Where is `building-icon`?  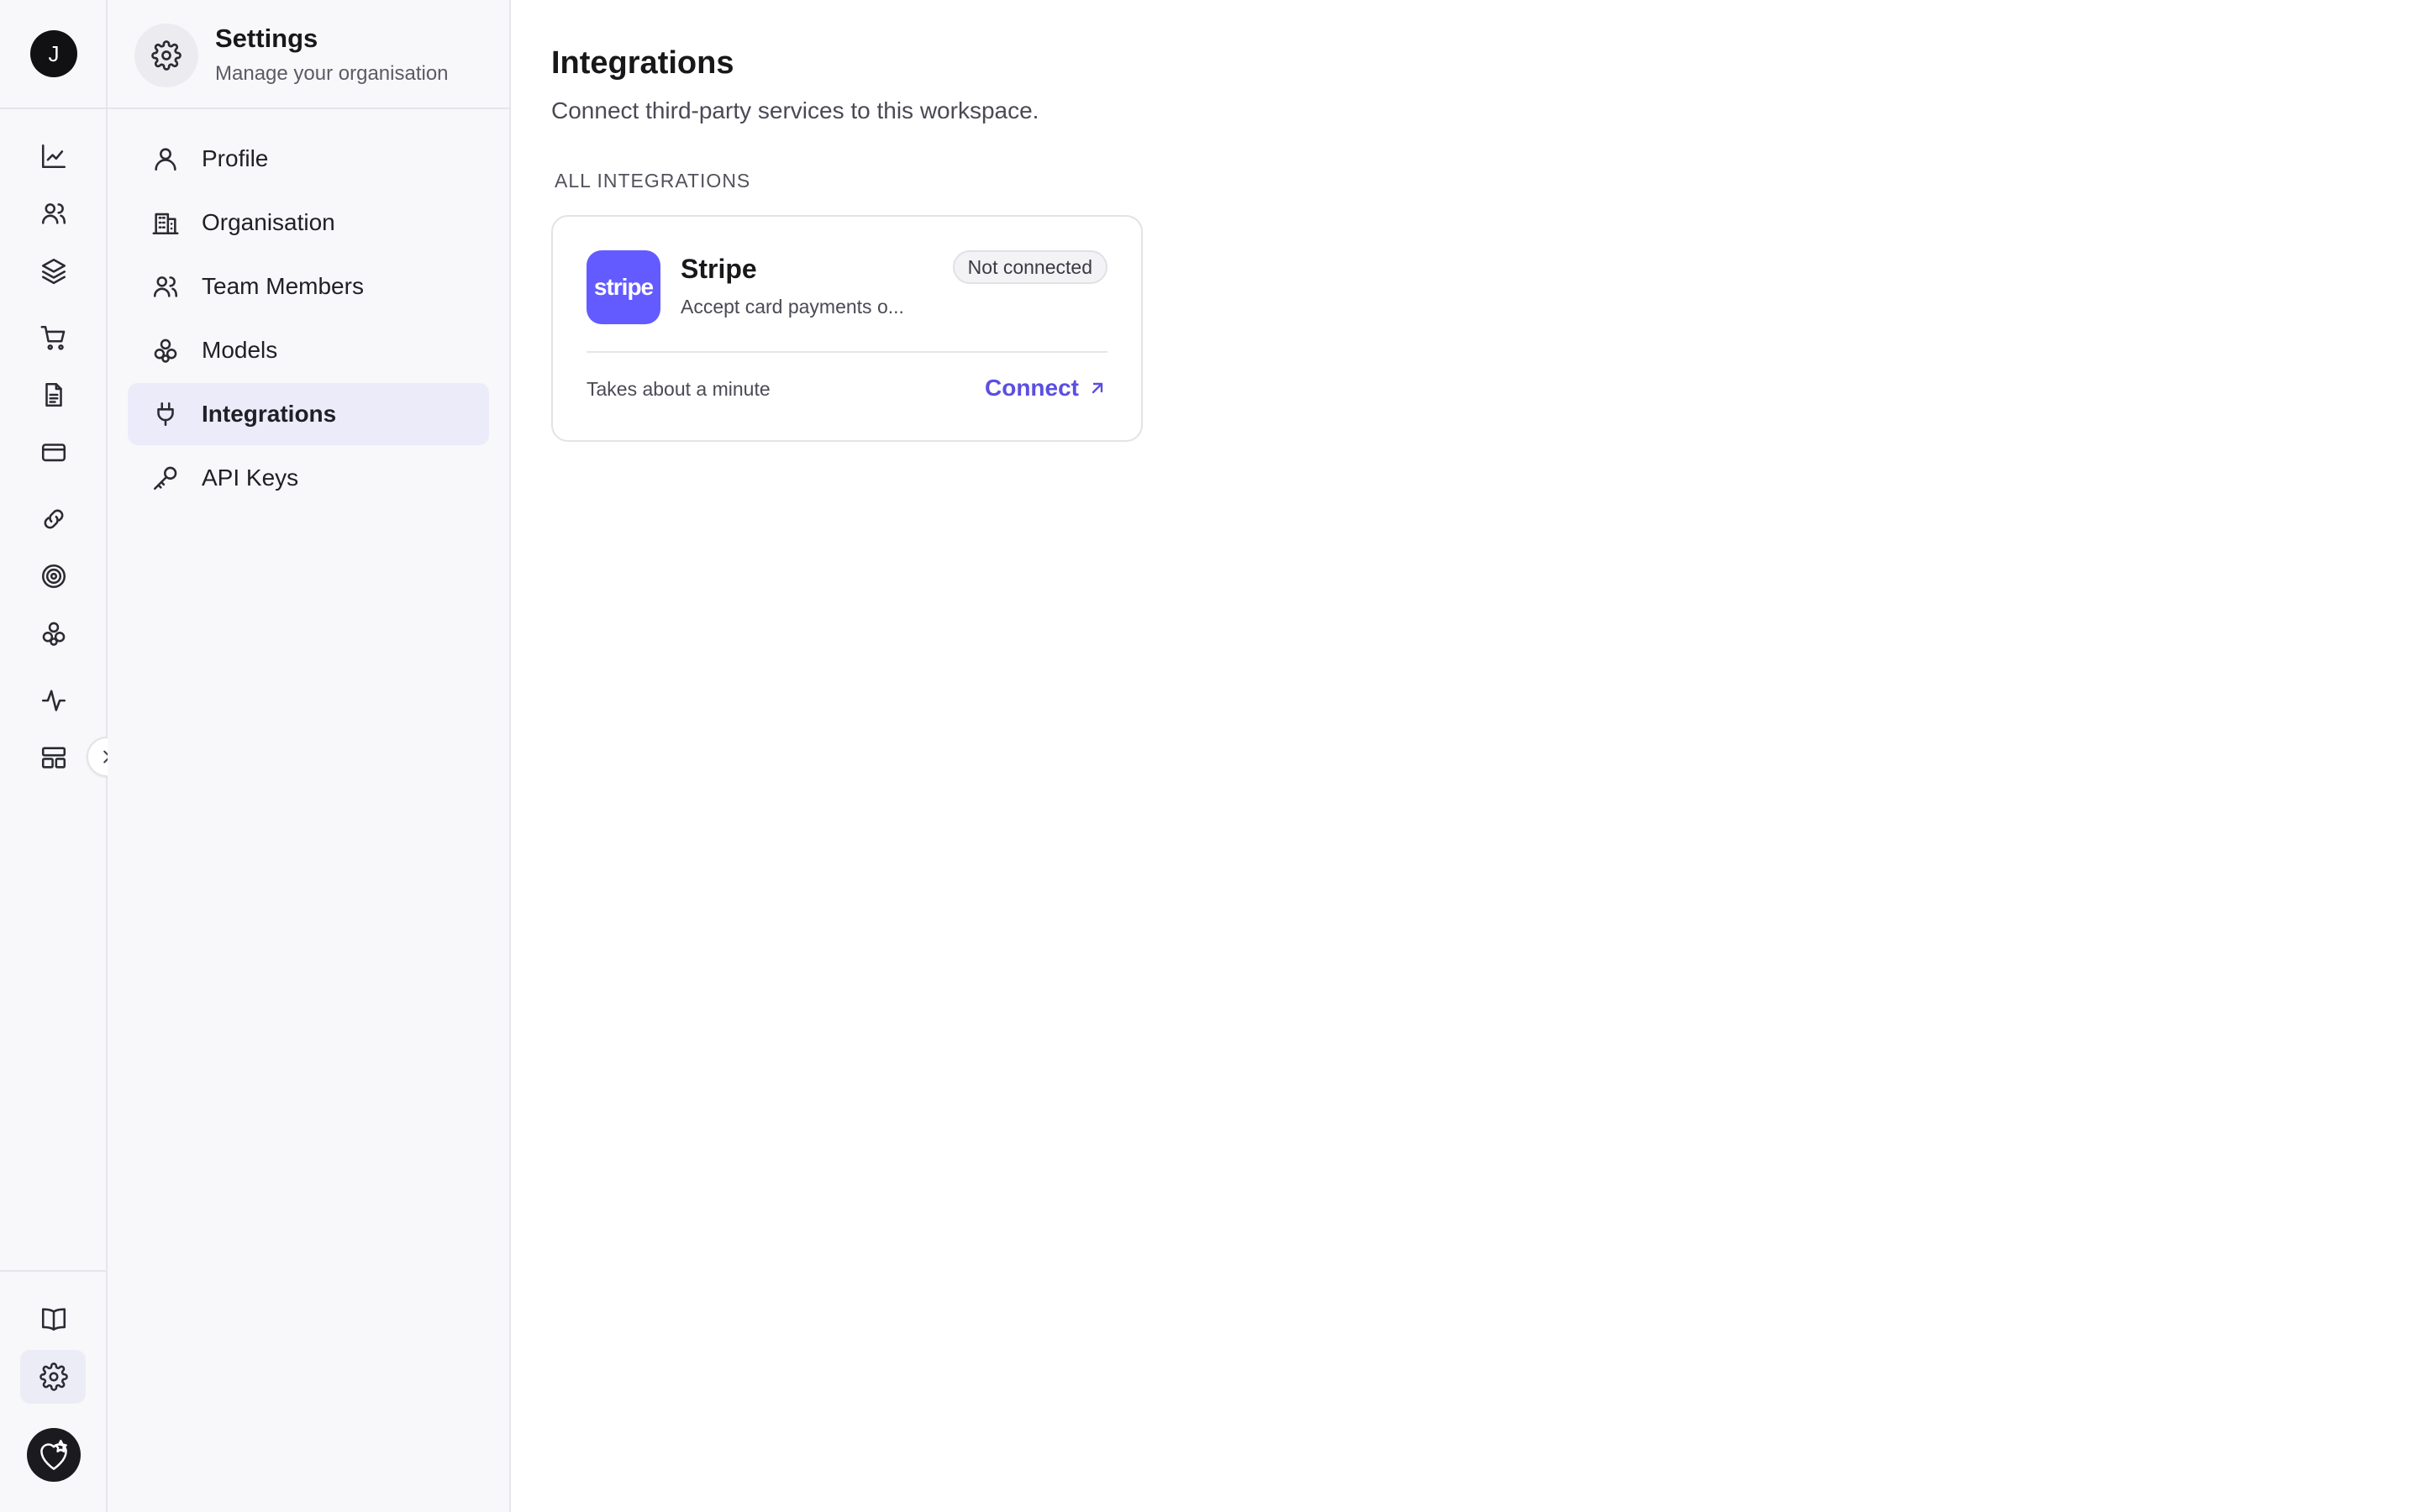
building-icon is located at coordinates (165, 224).